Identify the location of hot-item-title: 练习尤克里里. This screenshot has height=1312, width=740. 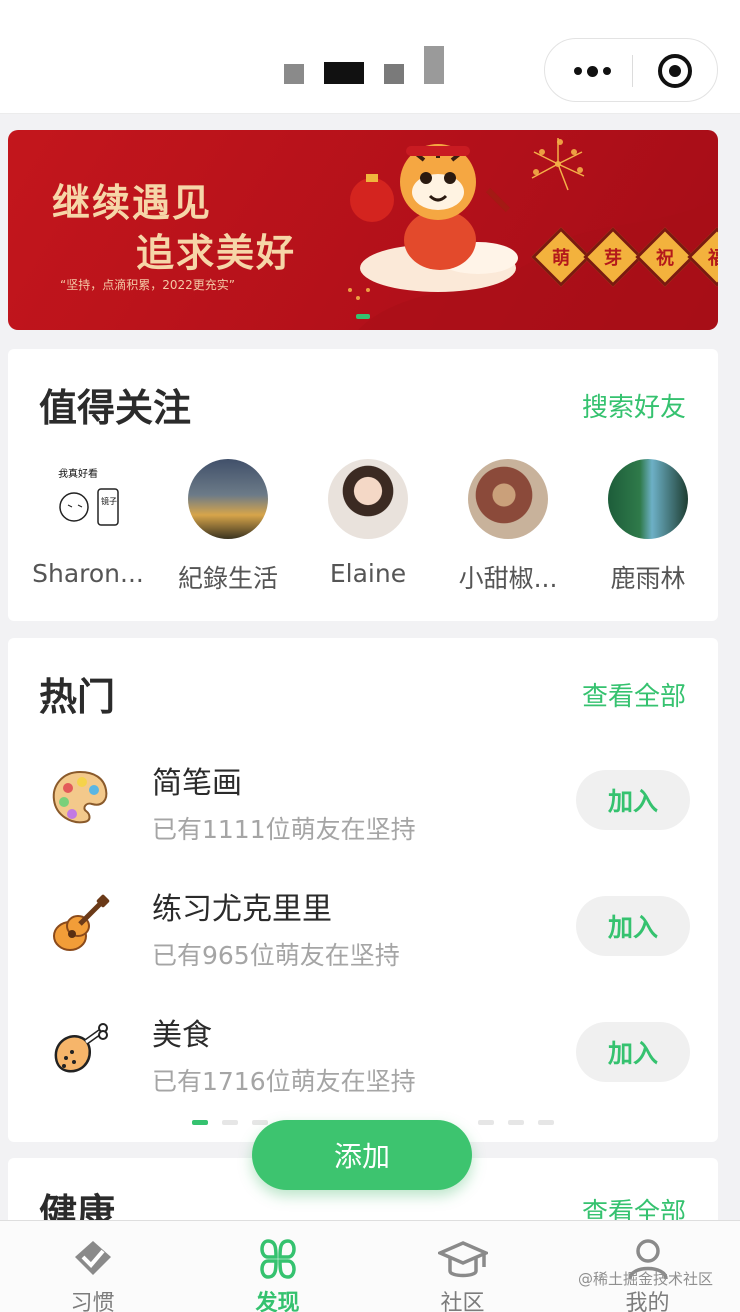
(242, 909).